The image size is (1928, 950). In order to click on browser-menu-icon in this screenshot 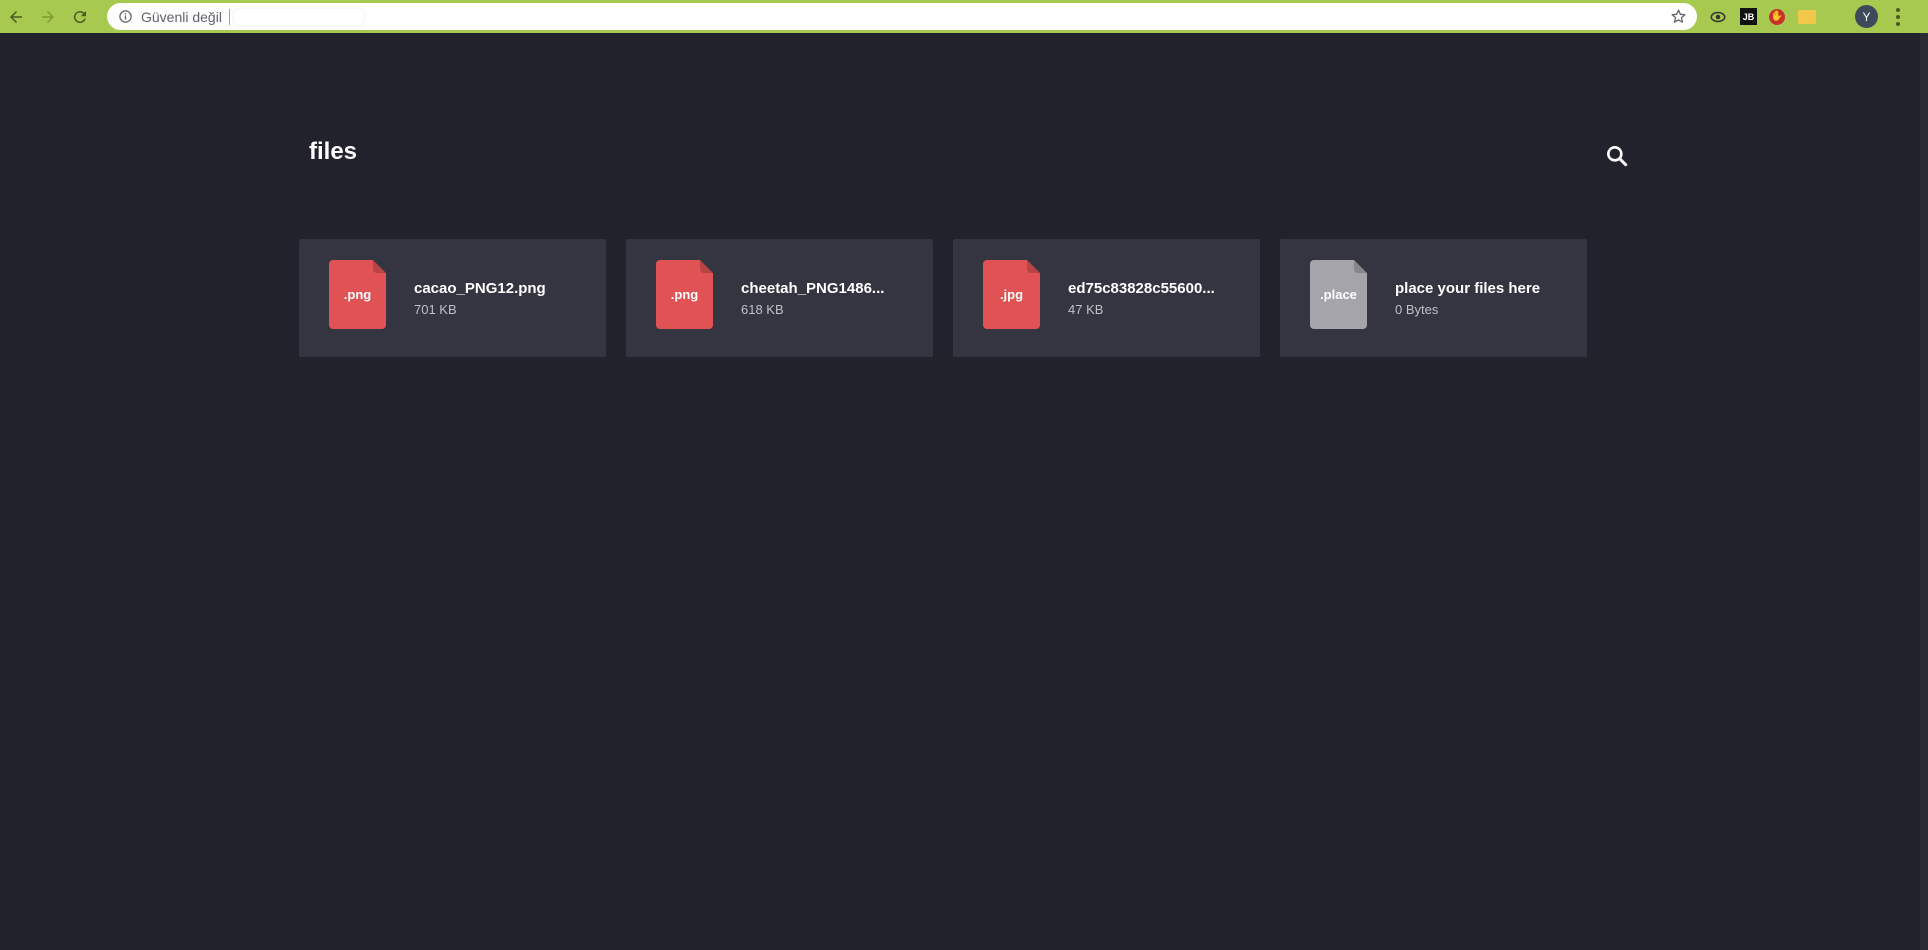, I will do `click(1898, 17)`.